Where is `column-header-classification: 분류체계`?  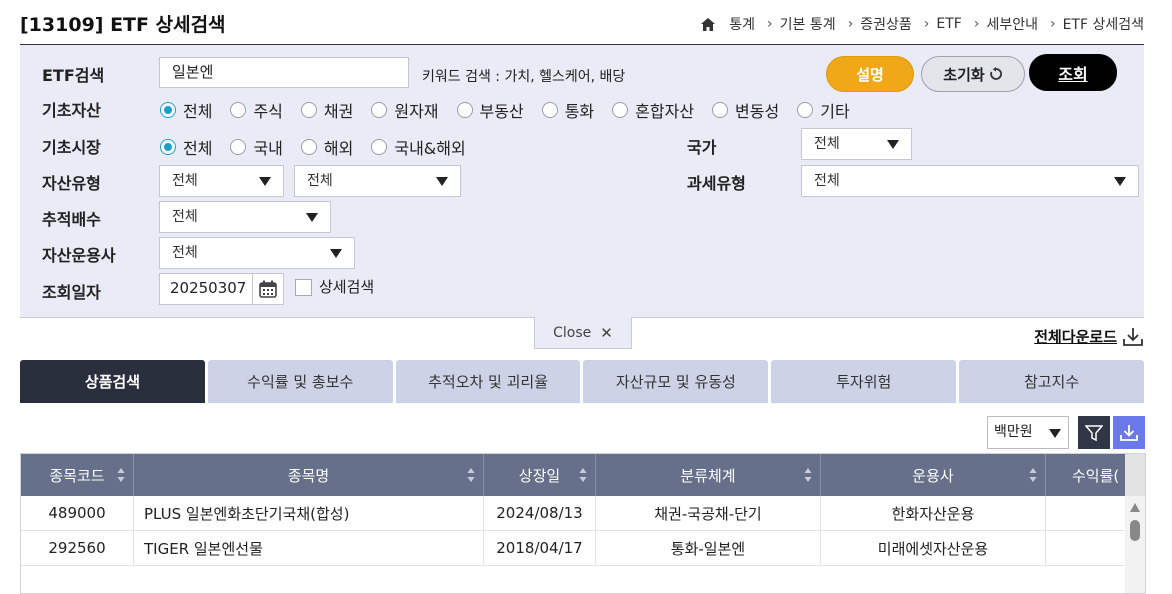 column-header-classification: 분류체계 is located at coordinates (708, 475).